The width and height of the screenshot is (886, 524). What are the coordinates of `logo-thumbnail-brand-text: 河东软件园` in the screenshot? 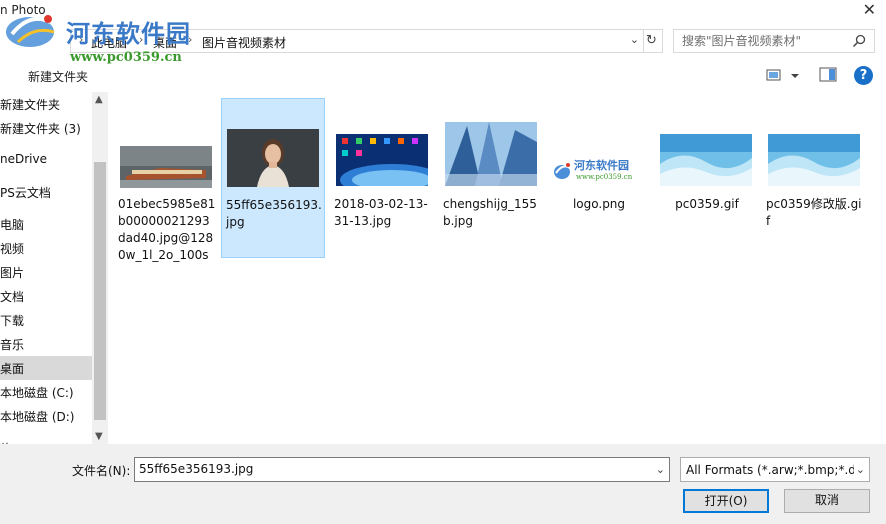 It's located at (601, 165).